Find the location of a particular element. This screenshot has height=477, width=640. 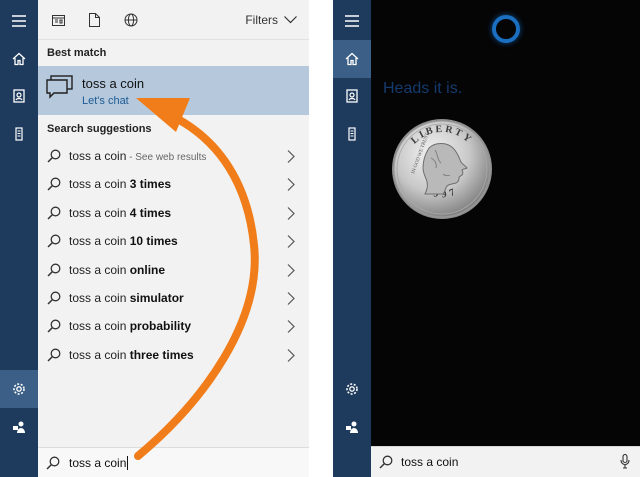

suggestion-item: toss a coin three times is located at coordinates (173, 355).